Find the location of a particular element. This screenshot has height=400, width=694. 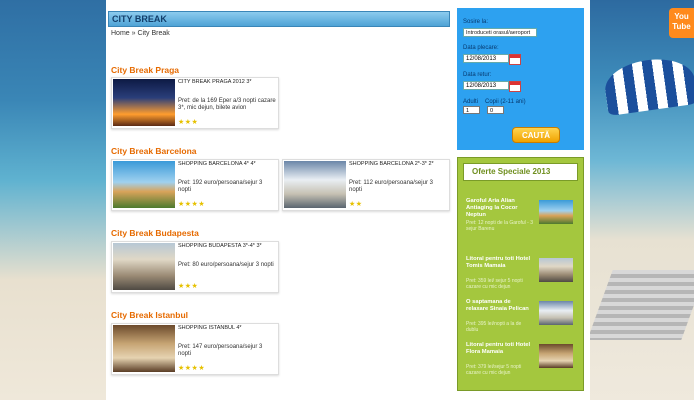

offer-title: O saptamana de relaxare Sinaia Pelican is located at coordinates (500, 306).